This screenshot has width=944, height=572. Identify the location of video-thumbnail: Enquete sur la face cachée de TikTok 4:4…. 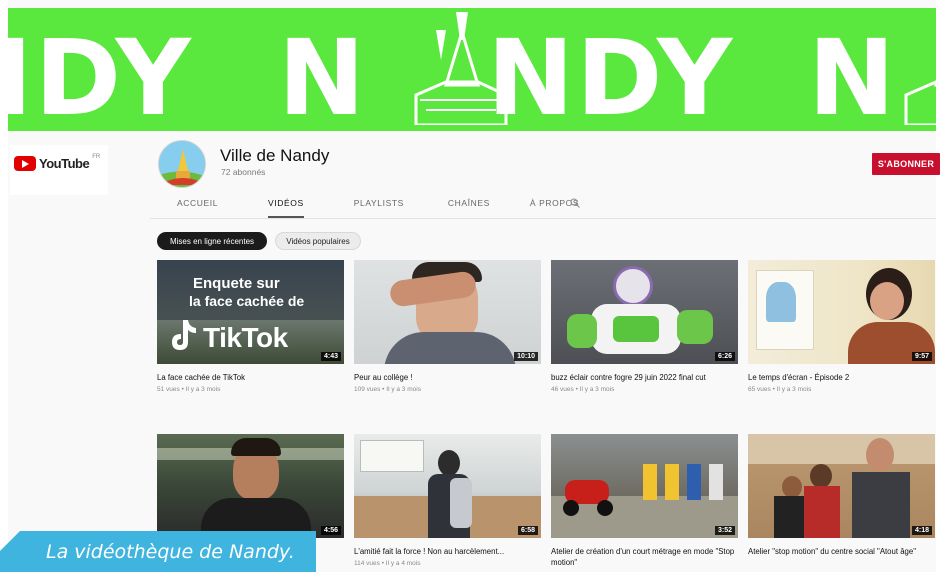
(250, 312).